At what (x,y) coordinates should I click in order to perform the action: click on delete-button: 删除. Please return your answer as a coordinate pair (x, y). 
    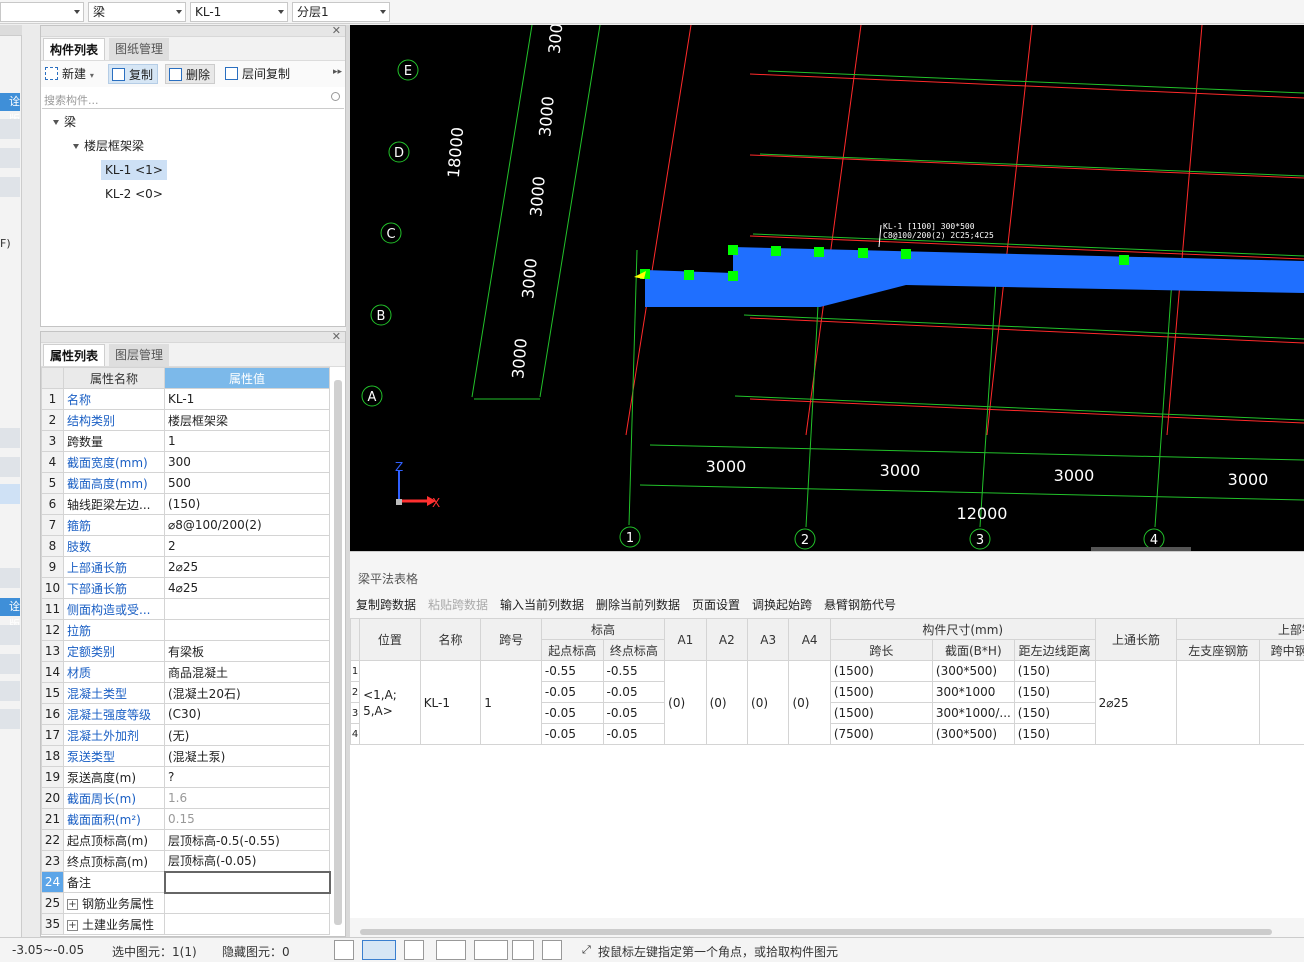
    Looking at the image, I should click on (190, 74).